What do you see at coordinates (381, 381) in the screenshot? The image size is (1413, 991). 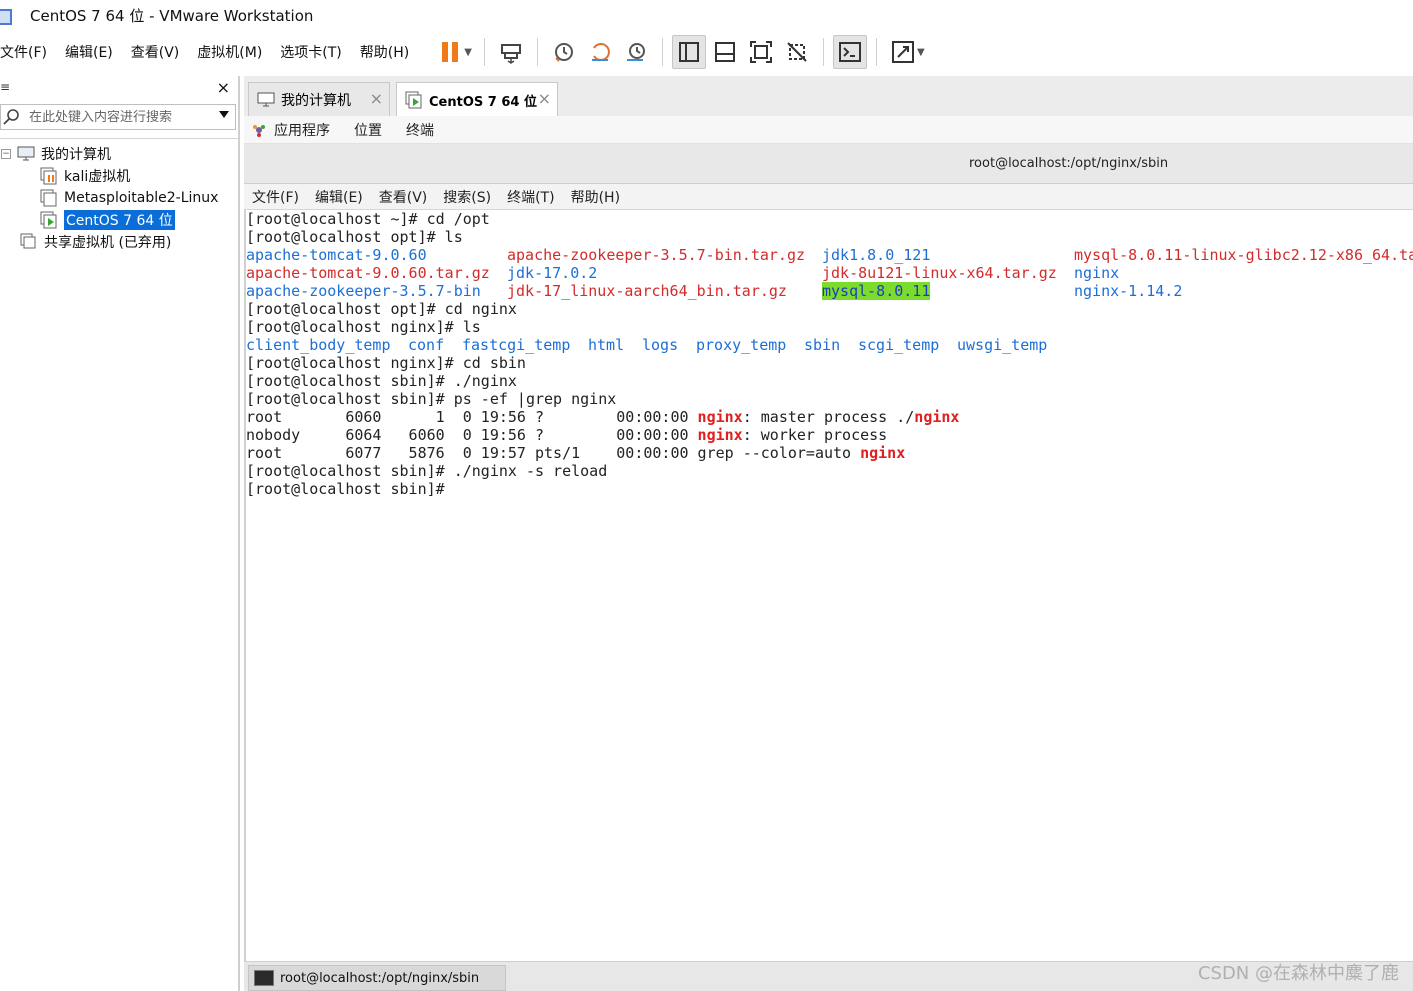 I see `terminal-line: [root@localhost sbin]# ./nginx` at bounding box center [381, 381].